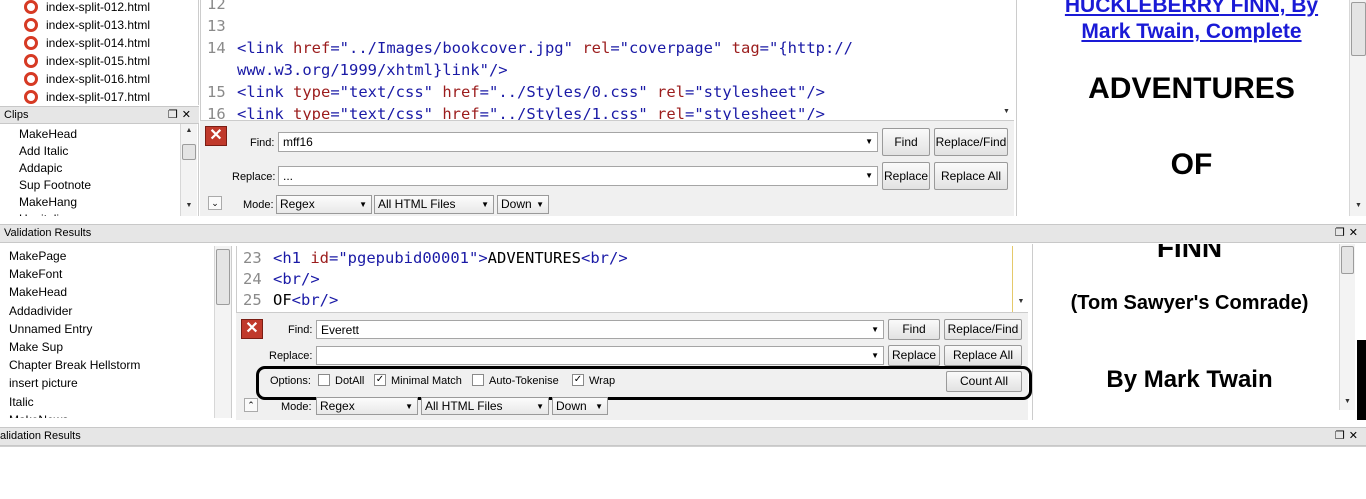 The width and height of the screenshot is (1366, 499). I want to click on clips-scrollbar: ▲ ▼, so click(188, 170).